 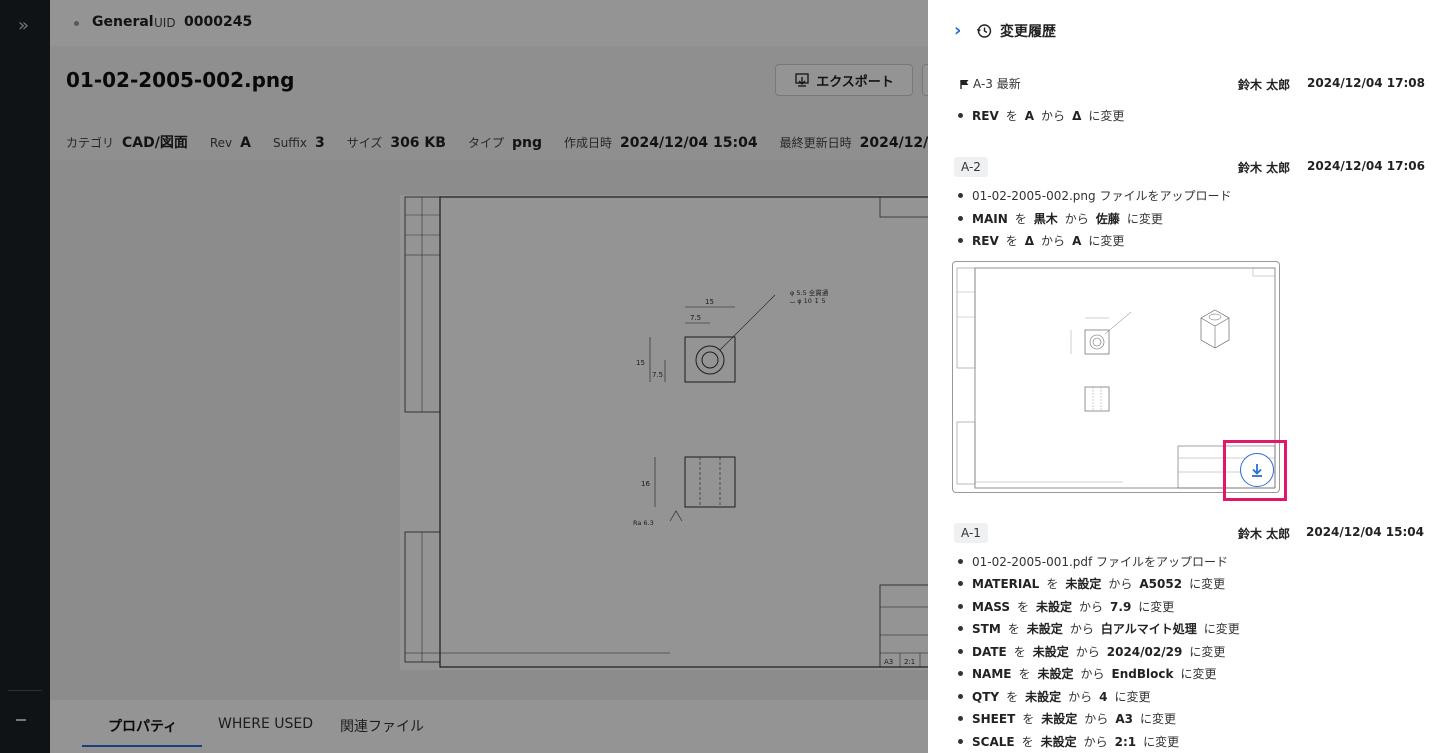 I want to click on list-item: 01-02-2005-002.png ファイルをアップロード, so click(x=1094, y=195).